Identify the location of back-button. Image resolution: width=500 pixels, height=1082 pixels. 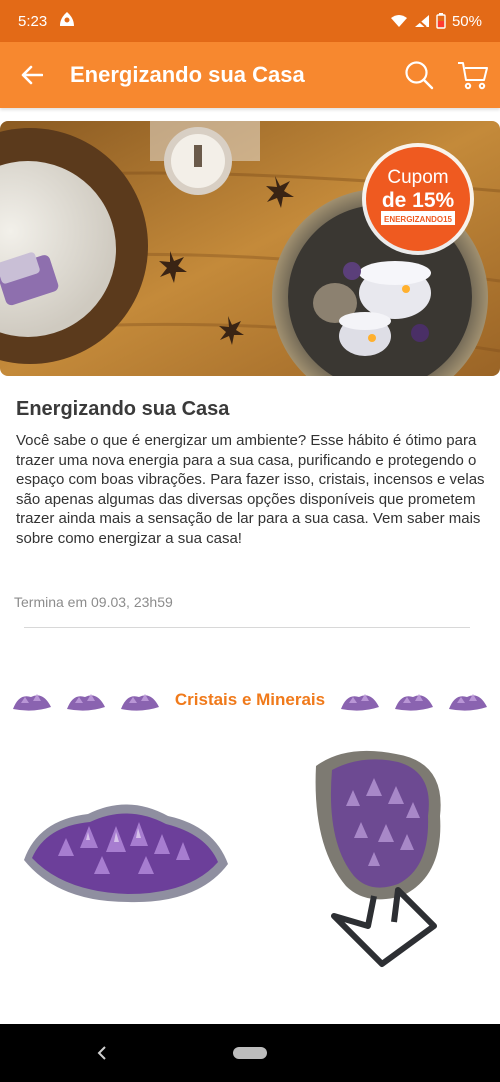
(32, 75).